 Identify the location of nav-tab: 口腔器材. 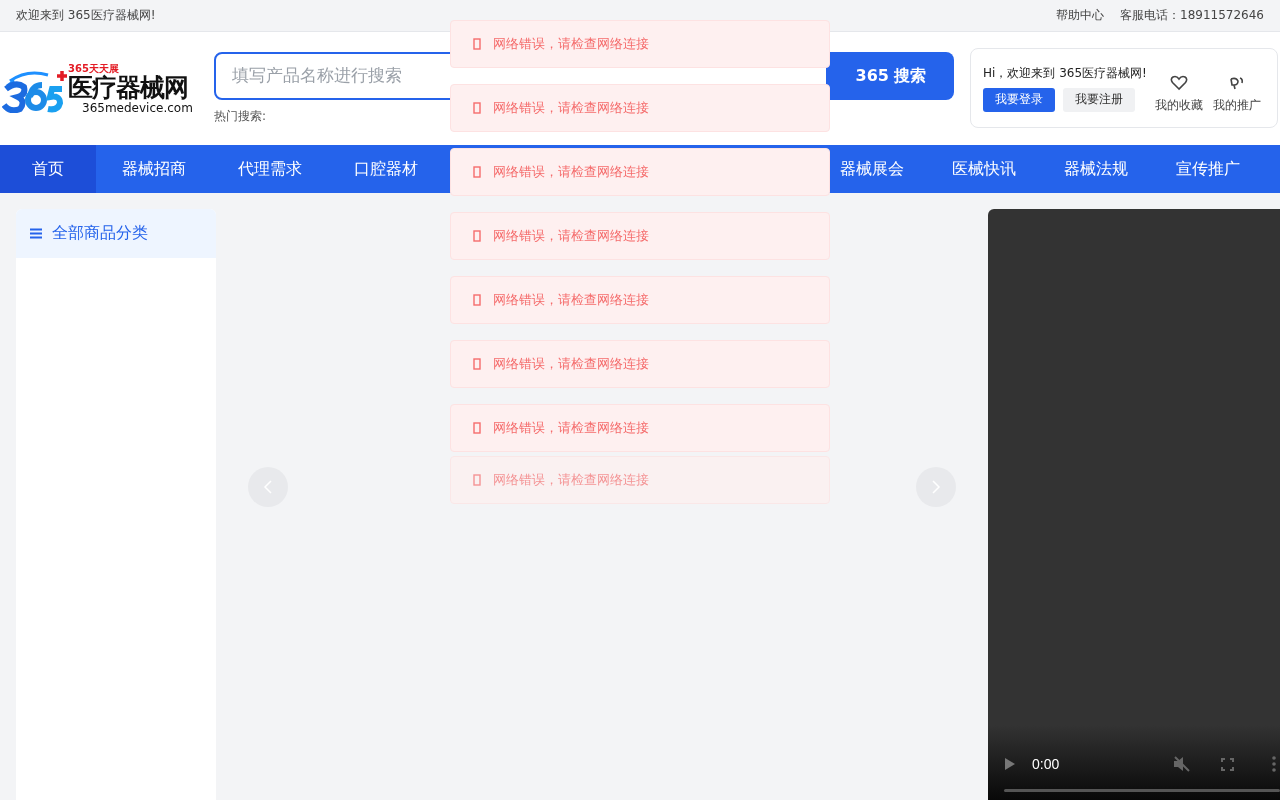
(386, 169).